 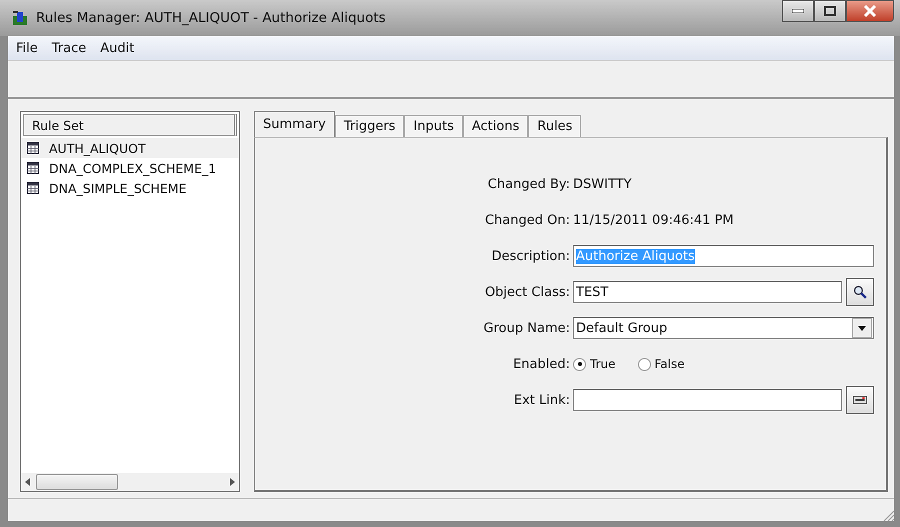 What do you see at coordinates (541, 400) in the screenshot?
I see `field-label: Ext Link:` at bounding box center [541, 400].